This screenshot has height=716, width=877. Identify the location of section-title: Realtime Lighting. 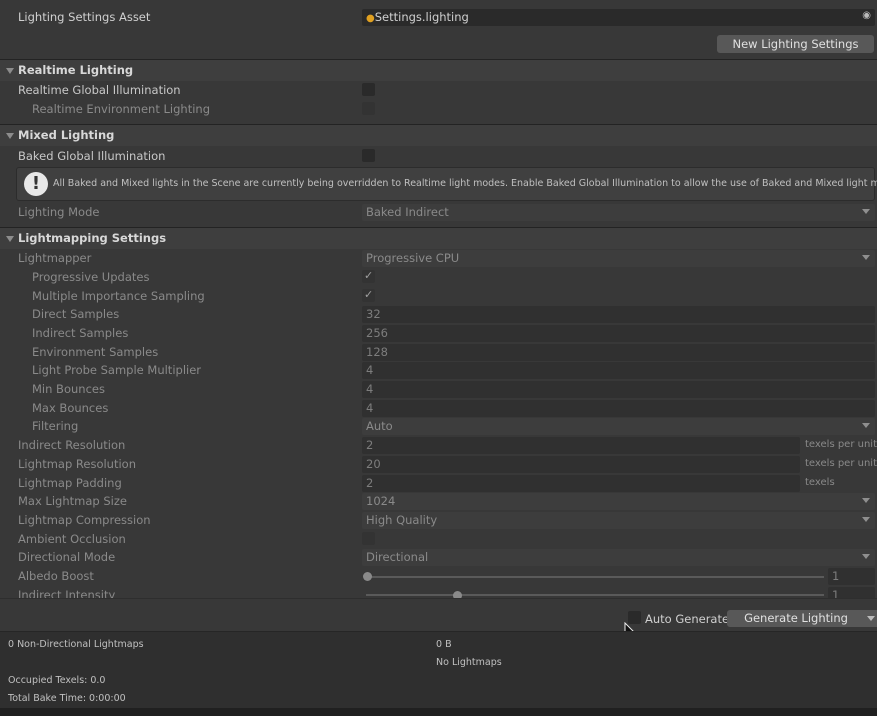
(76, 70).